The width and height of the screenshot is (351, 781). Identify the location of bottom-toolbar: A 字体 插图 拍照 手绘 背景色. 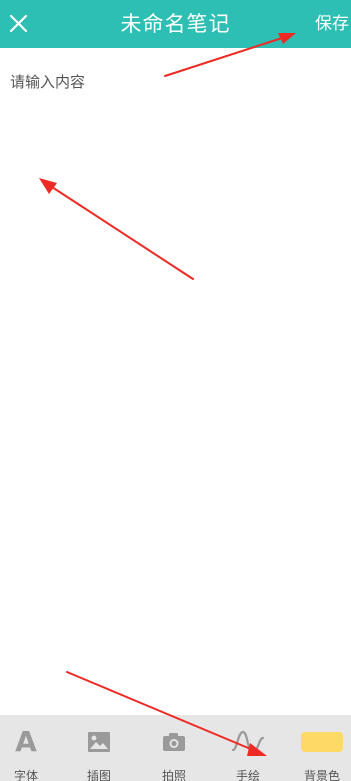
(175, 748).